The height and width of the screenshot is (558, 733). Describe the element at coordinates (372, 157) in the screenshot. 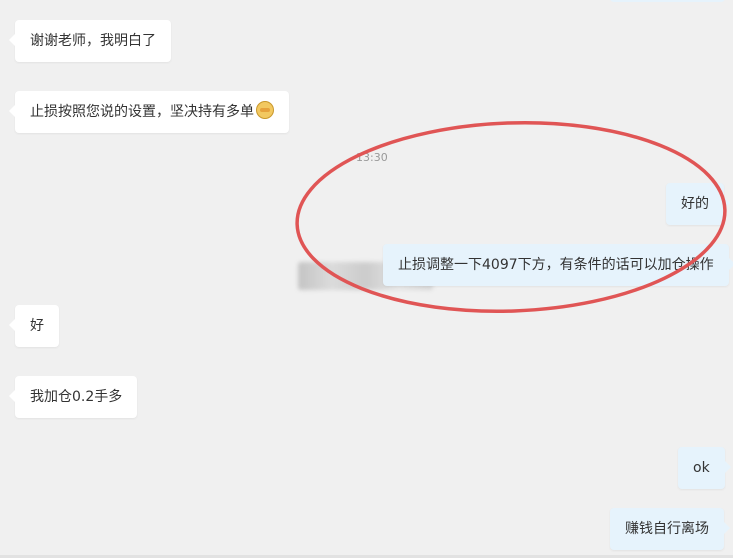

I see `message-timestamp: 13:30` at that location.